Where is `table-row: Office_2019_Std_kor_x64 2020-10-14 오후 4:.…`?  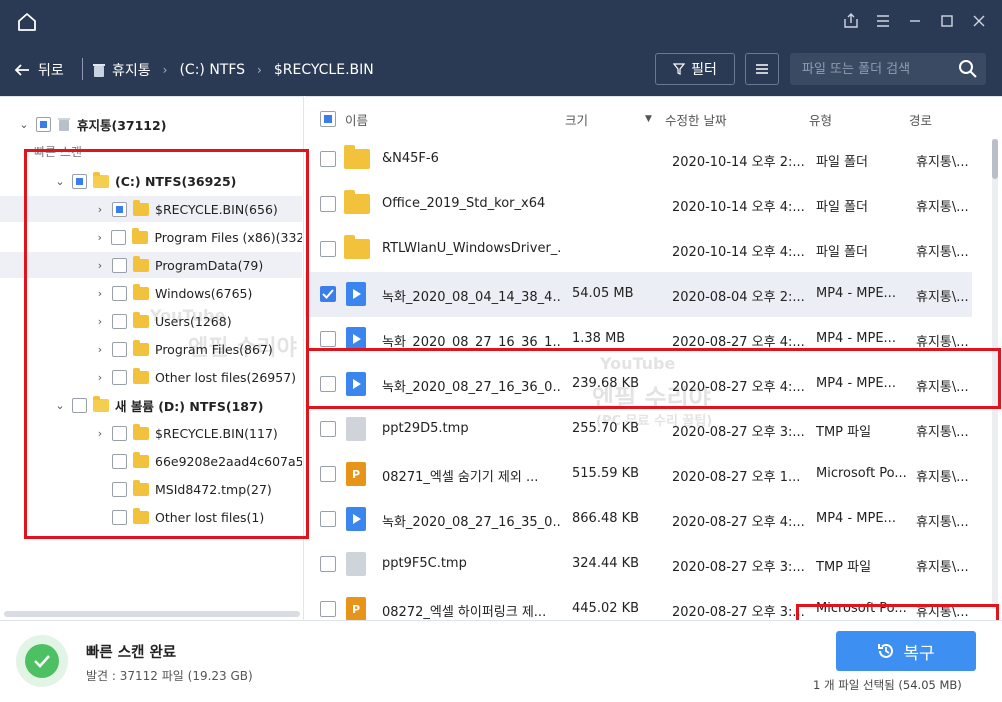 table-row: Office_2019_Std_kor_x64 2020-10-14 오후 4:.… is located at coordinates (638, 204).